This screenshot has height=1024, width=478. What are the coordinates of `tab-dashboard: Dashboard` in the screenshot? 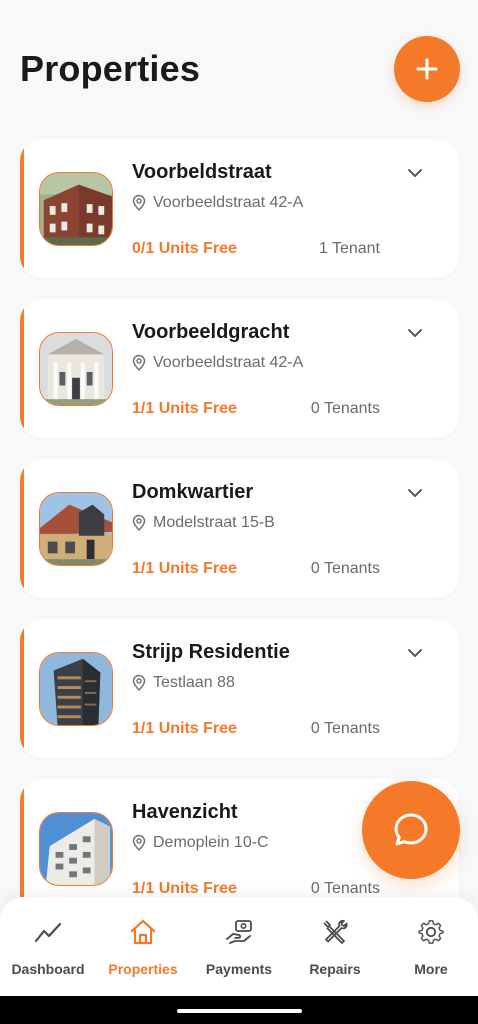 It's located at (48, 947).